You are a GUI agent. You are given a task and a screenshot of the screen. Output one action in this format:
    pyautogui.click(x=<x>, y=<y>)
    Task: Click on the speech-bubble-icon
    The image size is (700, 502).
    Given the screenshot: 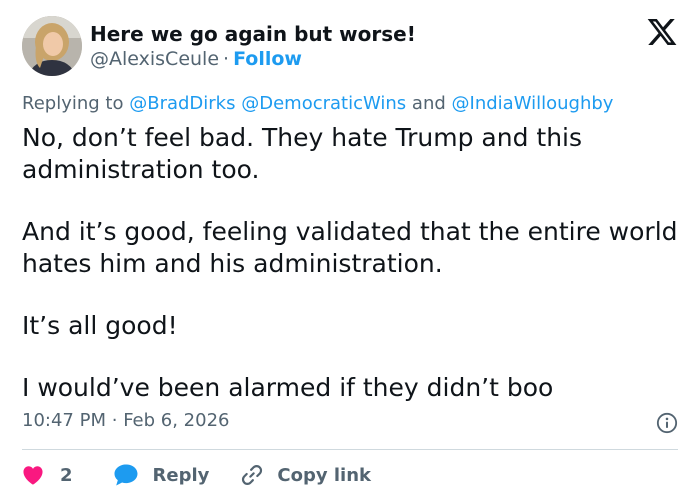 What is the action you would take?
    pyautogui.click(x=126, y=475)
    